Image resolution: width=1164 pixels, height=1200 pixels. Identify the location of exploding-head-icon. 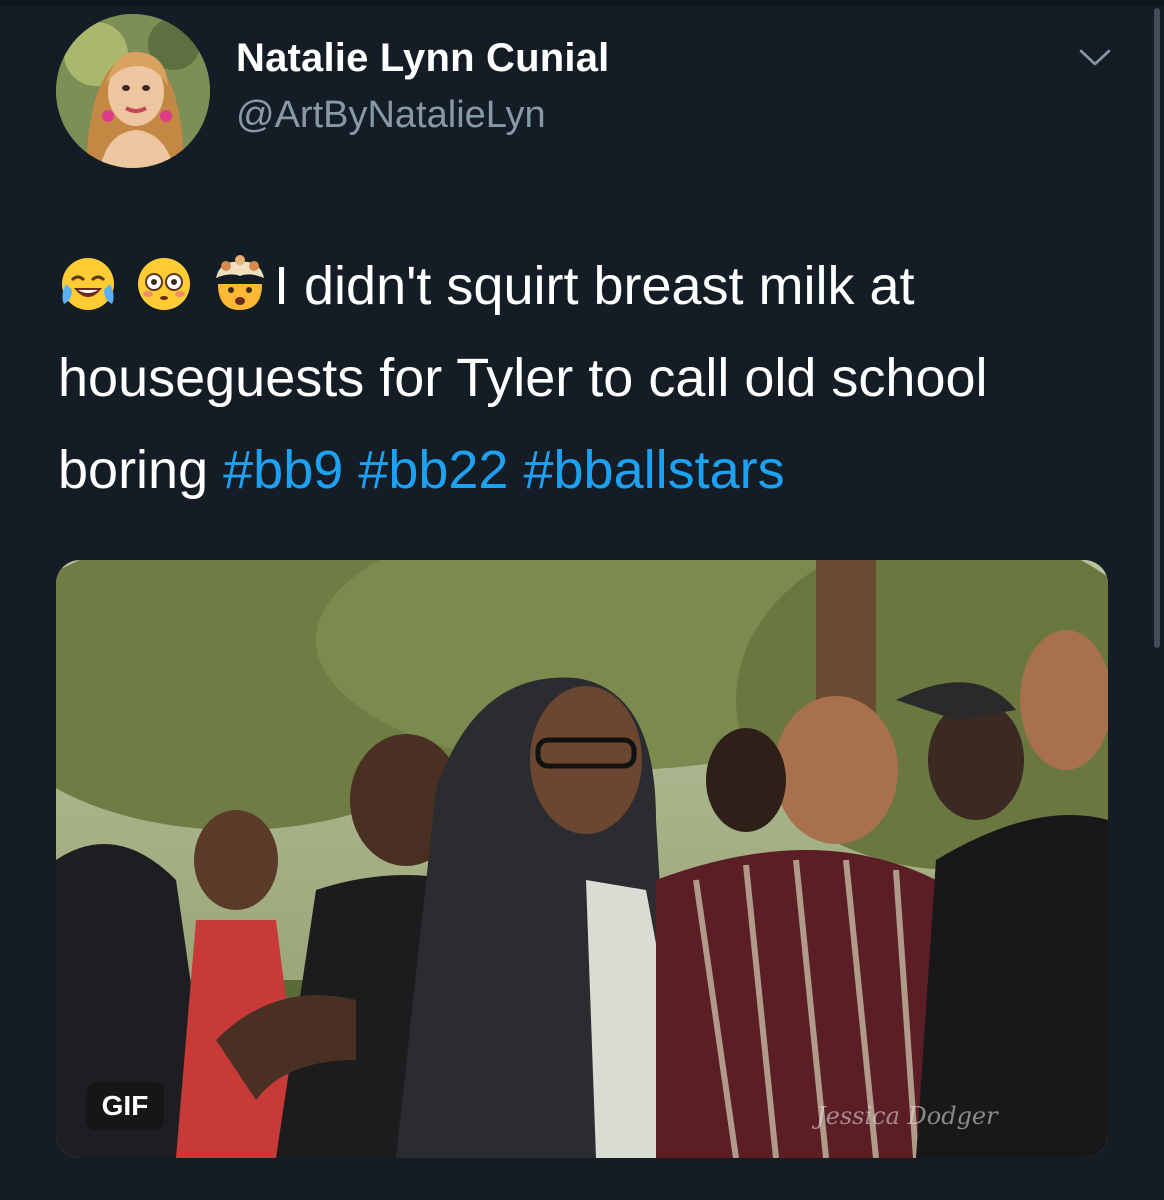
(240, 280).